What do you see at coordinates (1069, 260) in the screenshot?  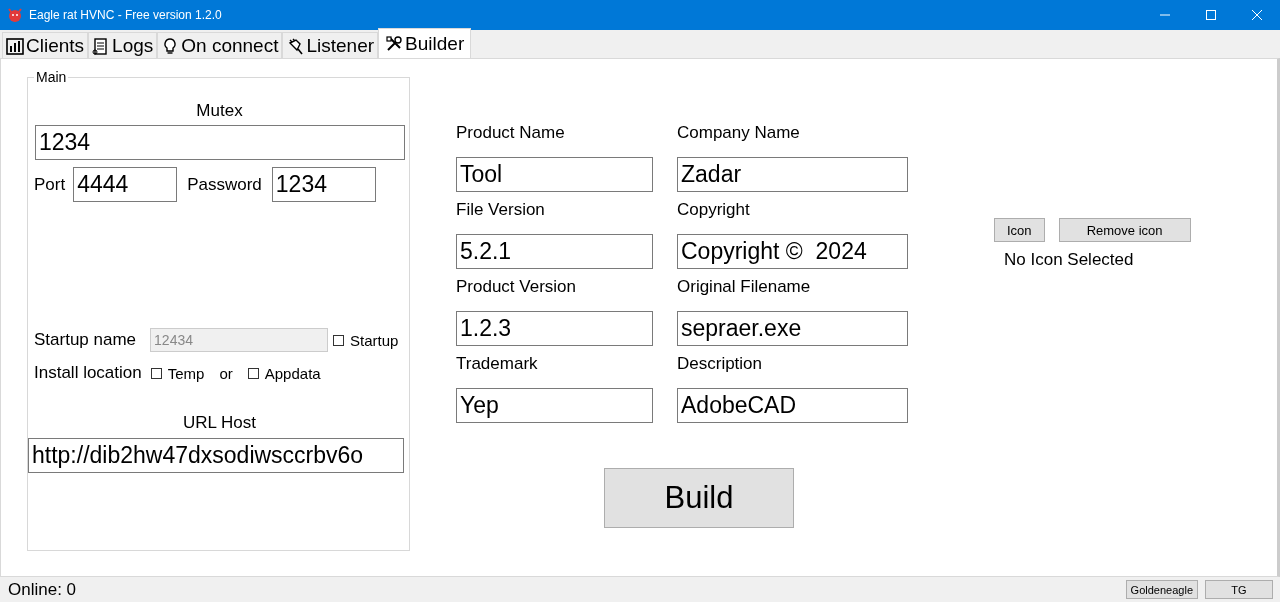 I see `icon-status-text: No Icon Selected` at bounding box center [1069, 260].